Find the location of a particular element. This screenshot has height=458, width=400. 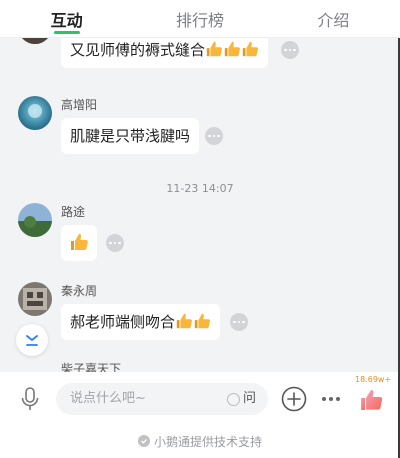

nickname: 高增阳 is located at coordinates (79, 105).